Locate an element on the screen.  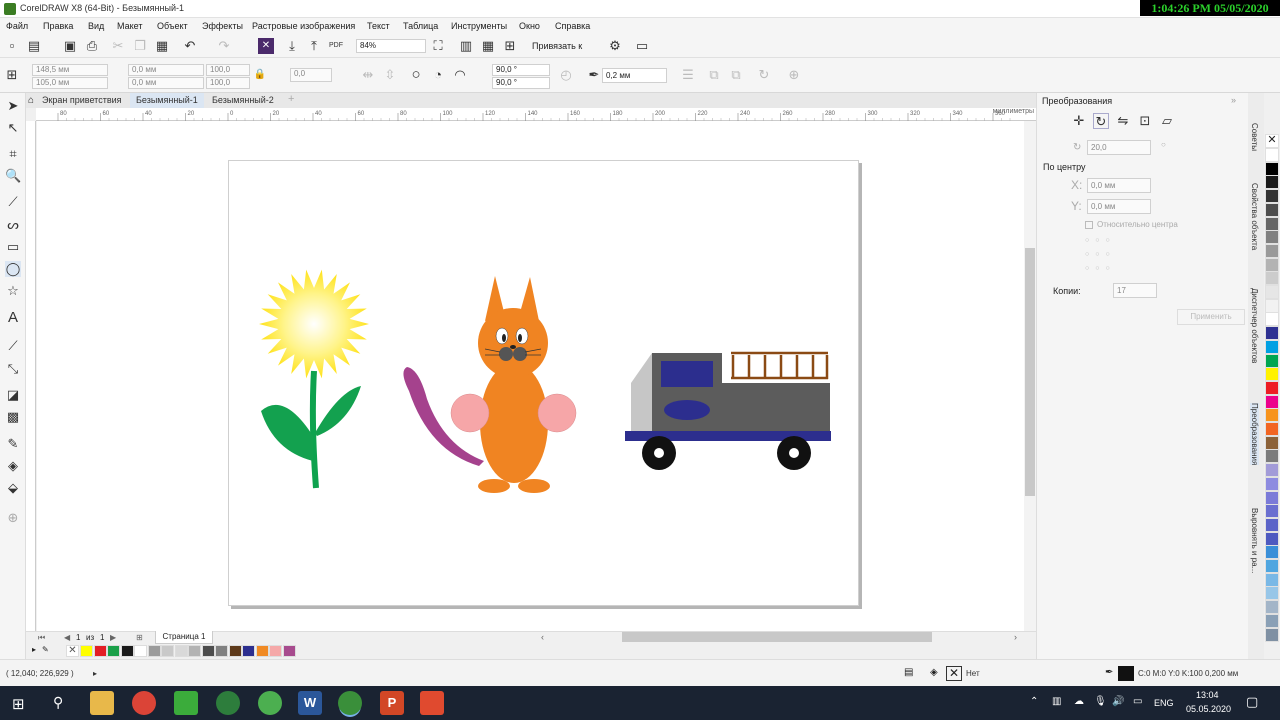
blend-tool-icon: ◪ is located at coordinates (13, 395).